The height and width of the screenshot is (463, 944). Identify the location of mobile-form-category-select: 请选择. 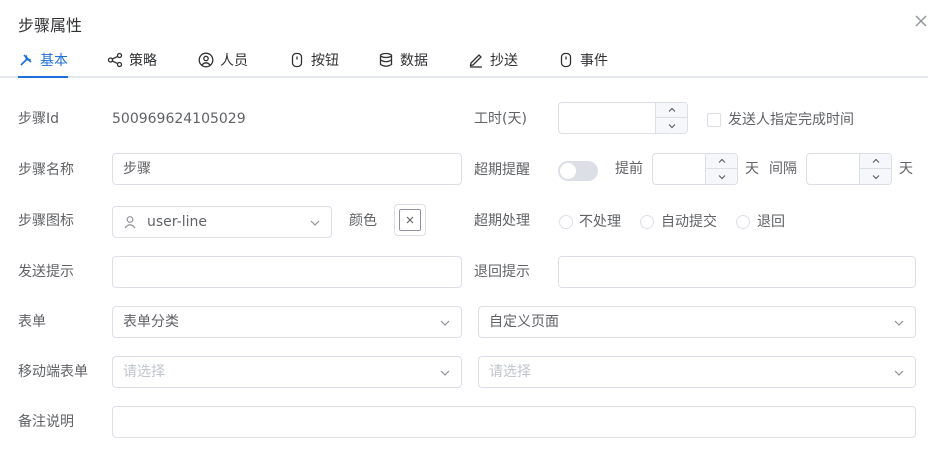
(287, 372).